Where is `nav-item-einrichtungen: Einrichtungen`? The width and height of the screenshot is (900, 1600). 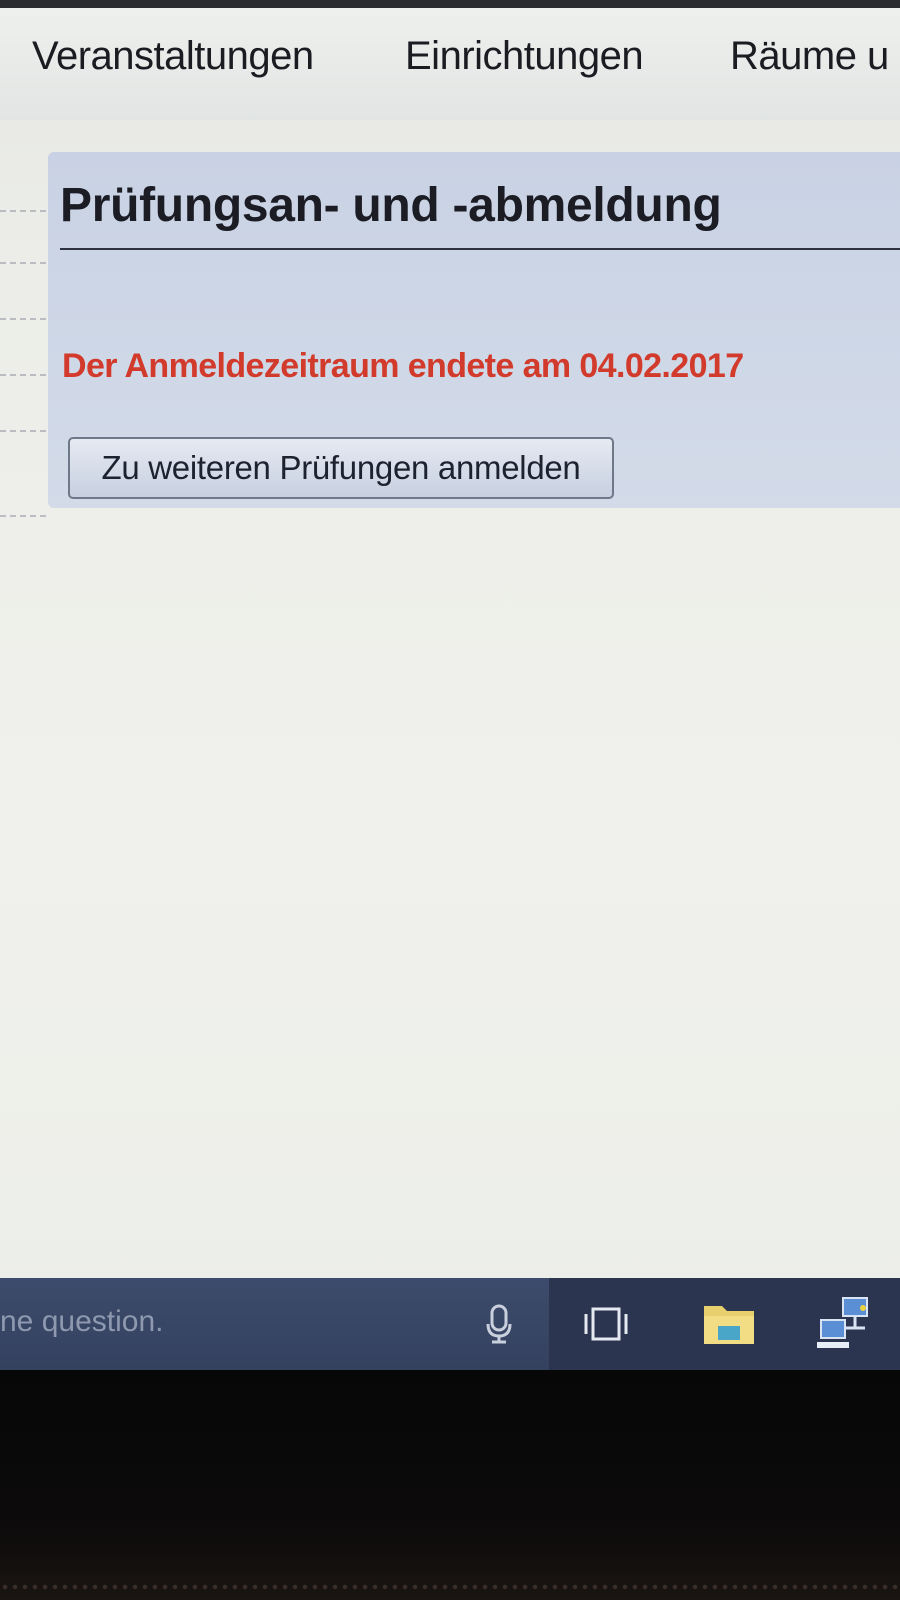 nav-item-einrichtungen: Einrichtungen is located at coordinates (524, 56).